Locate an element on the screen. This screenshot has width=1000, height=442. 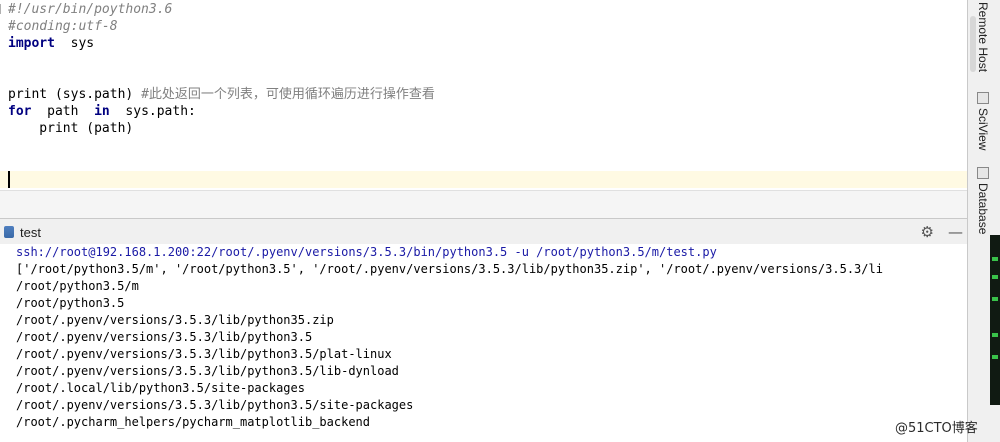
code-line-import: import sys is located at coordinates (51, 43).